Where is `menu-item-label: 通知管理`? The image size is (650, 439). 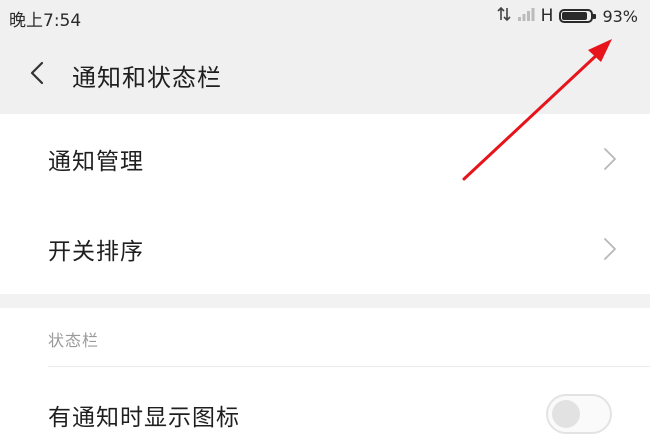 menu-item-label: 通知管理 is located at coordinates (96, 162).